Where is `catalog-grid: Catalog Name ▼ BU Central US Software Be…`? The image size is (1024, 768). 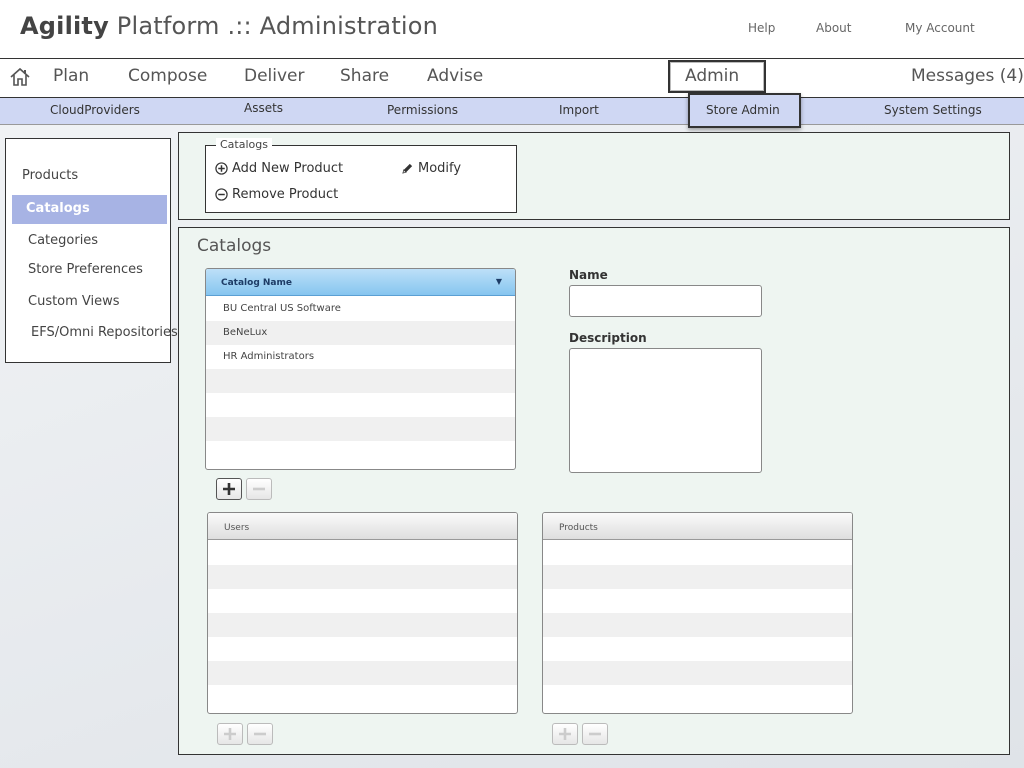
catalog-grid: Catalog Name ▼ BU Central US Software Be… is located at coordinates (360, 369).